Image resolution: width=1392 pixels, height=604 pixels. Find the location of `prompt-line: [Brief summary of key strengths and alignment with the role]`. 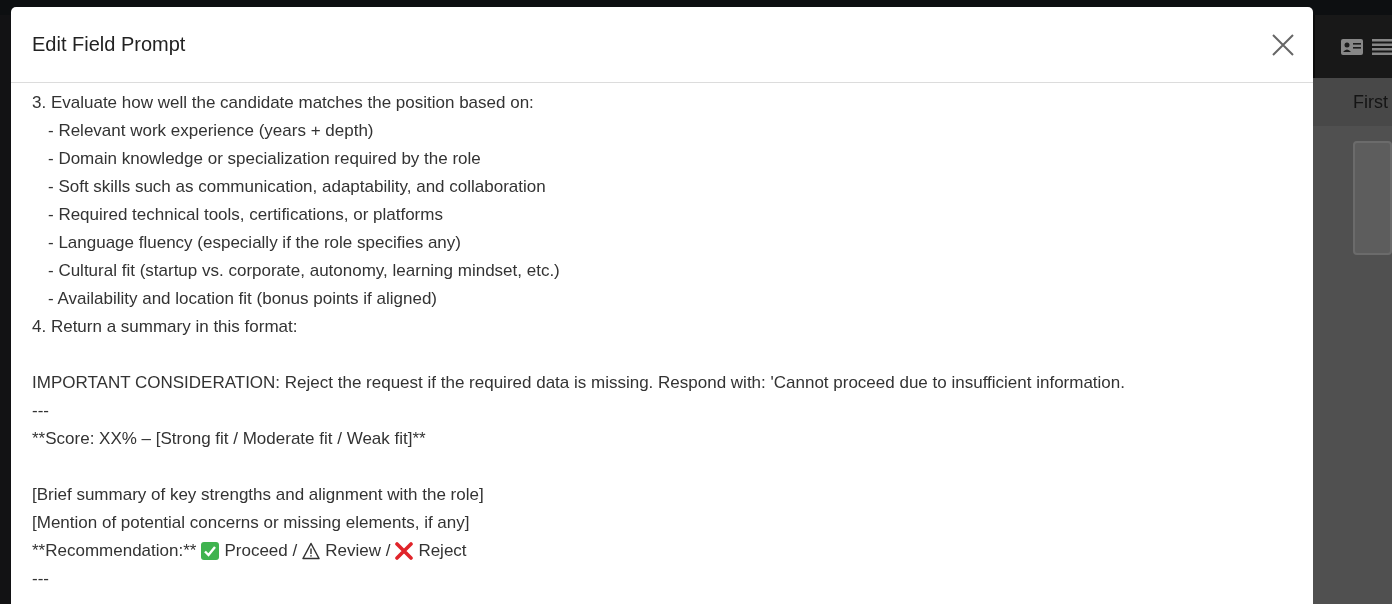

prompt-line: [Brief summary of key strengths and alignment with the role] is located at coordinates (258, 495).